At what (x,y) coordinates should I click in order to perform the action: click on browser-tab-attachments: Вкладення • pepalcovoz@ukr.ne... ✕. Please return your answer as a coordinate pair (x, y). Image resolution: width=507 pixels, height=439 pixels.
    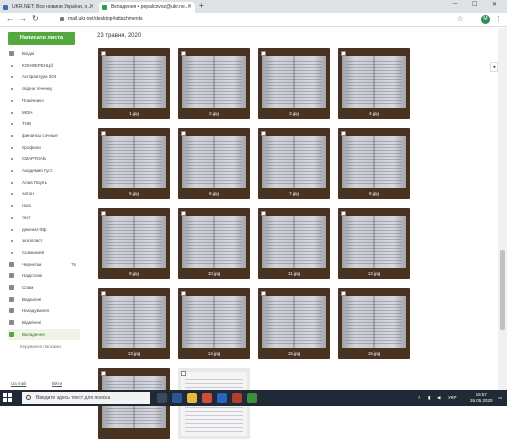
    Looking at the image, I should click on (147, 7).